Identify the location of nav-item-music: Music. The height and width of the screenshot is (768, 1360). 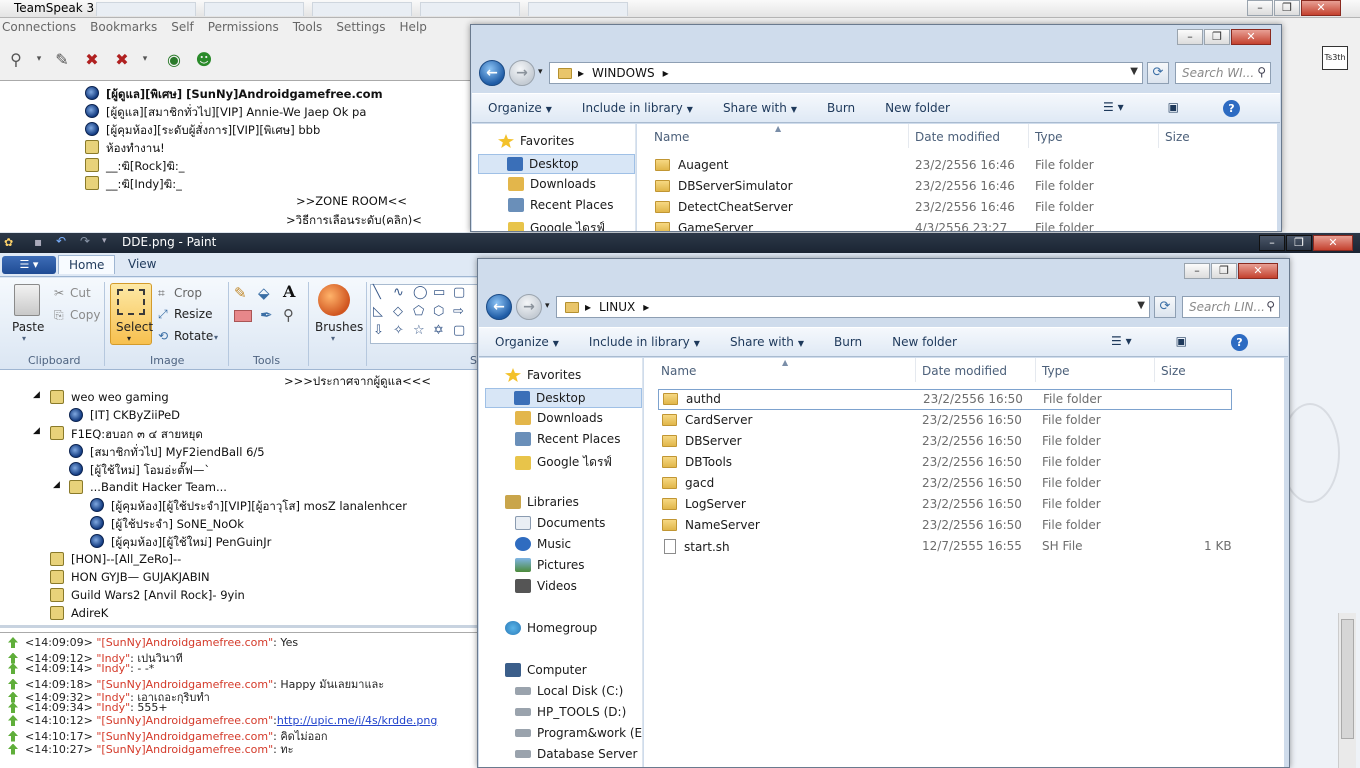
(543, 544).